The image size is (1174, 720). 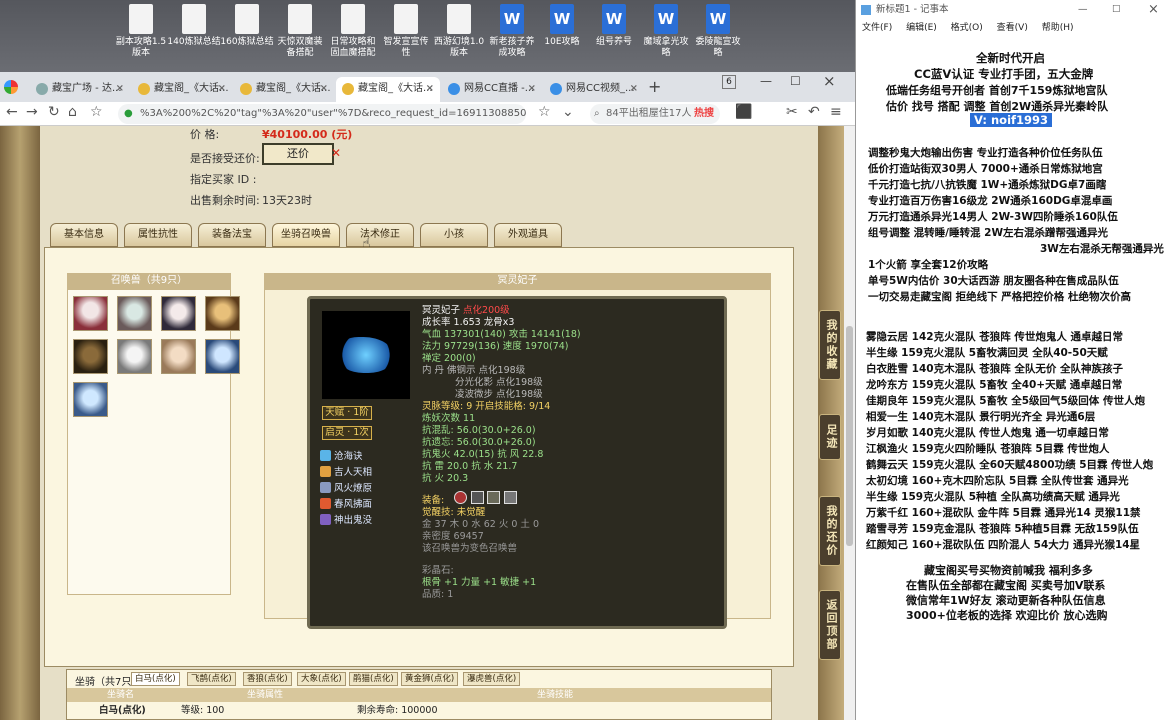 I want to click on my-favorites-button: 我的收藏, so click(x=830, y=345).